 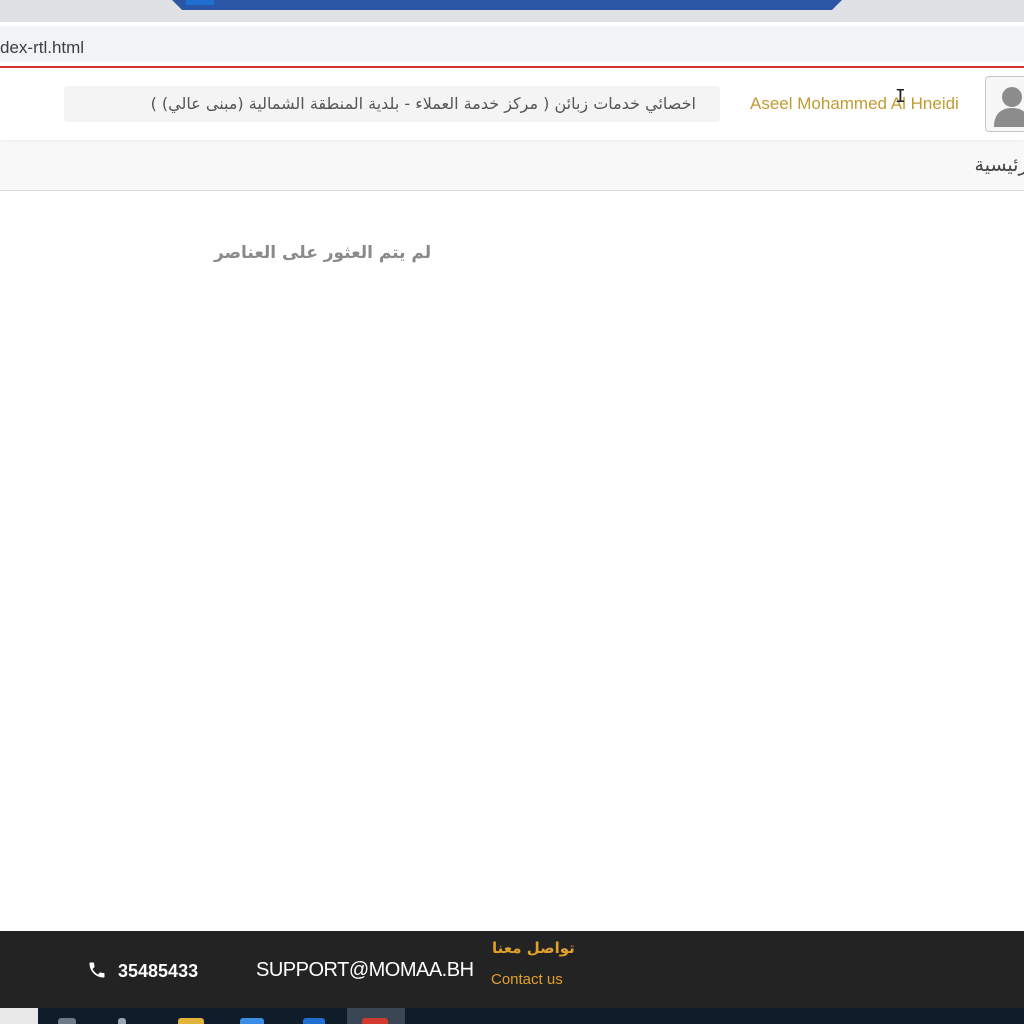 What do you see at coordinates (512, 11) in the screenshot?
I see `tab-strip` at bounding box center [512, 11].